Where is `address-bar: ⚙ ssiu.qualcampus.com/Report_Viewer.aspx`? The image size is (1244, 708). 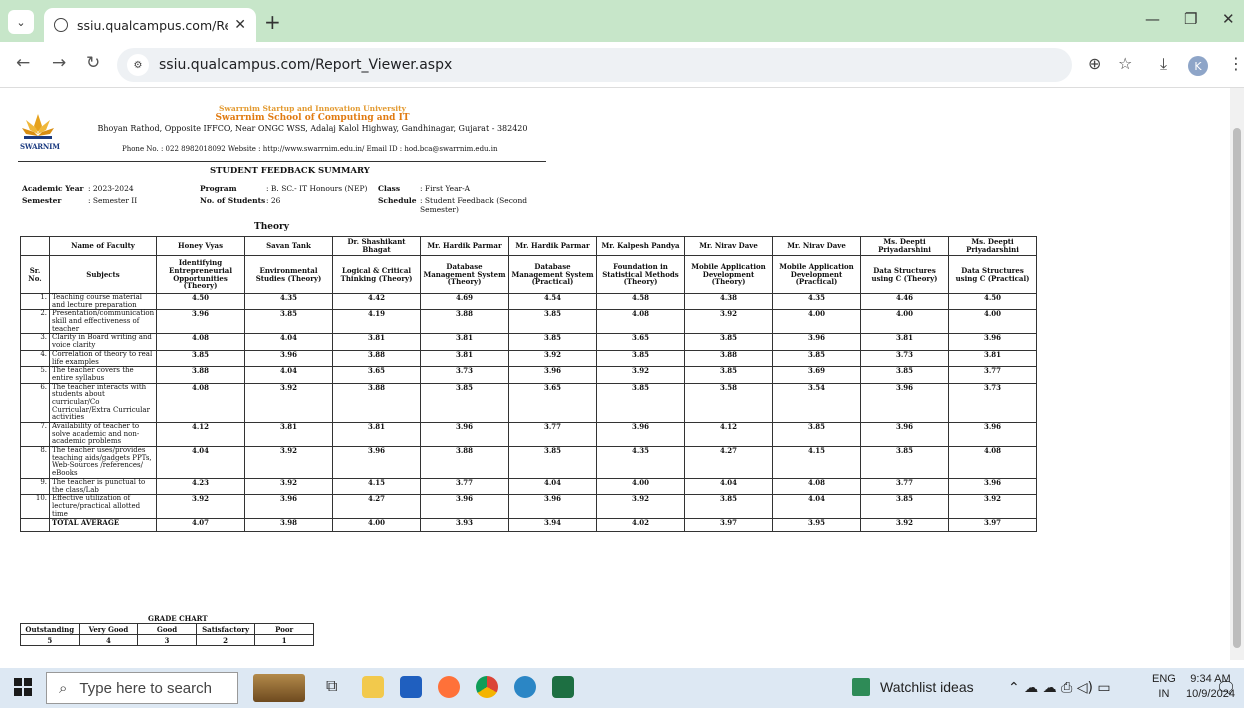
address-bar: ⚙ ssiu.qualcampus.com/Report_Viewer.aspx is located at coordinates (594, 65).